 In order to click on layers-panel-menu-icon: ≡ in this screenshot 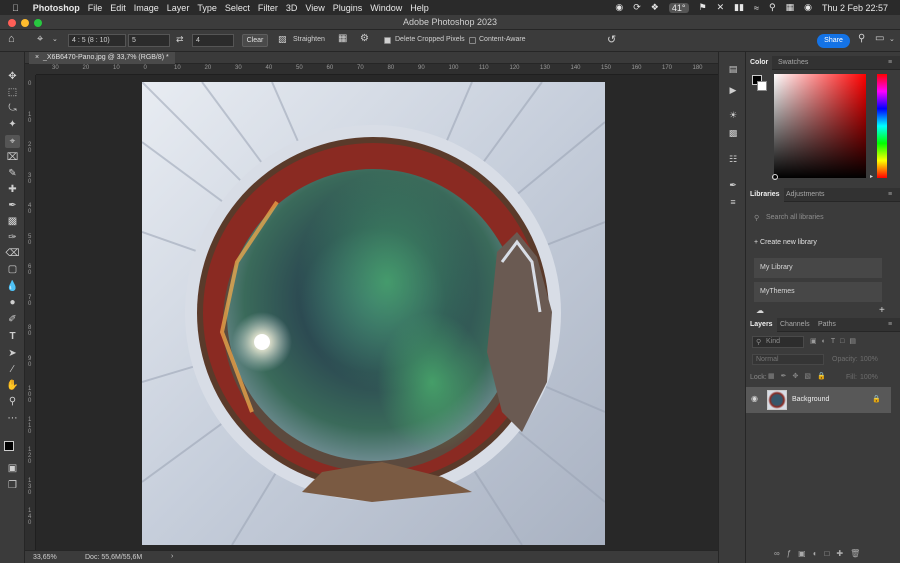, I will do `click(890, 325)`.